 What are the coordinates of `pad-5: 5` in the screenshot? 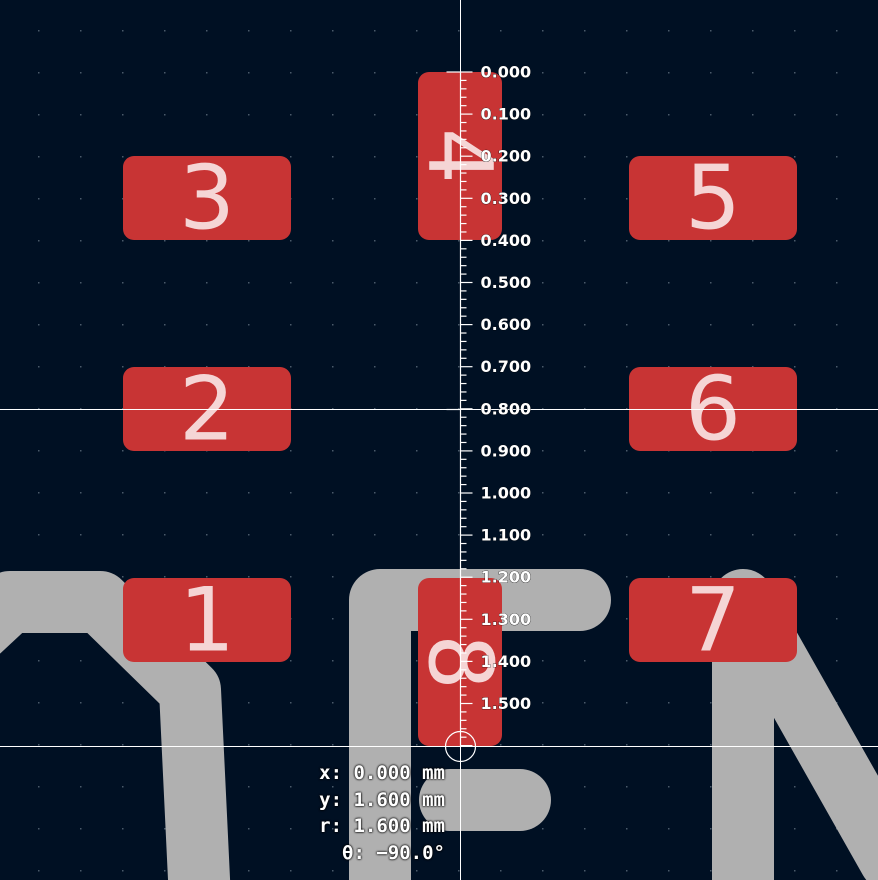 It's located at (713, 198).